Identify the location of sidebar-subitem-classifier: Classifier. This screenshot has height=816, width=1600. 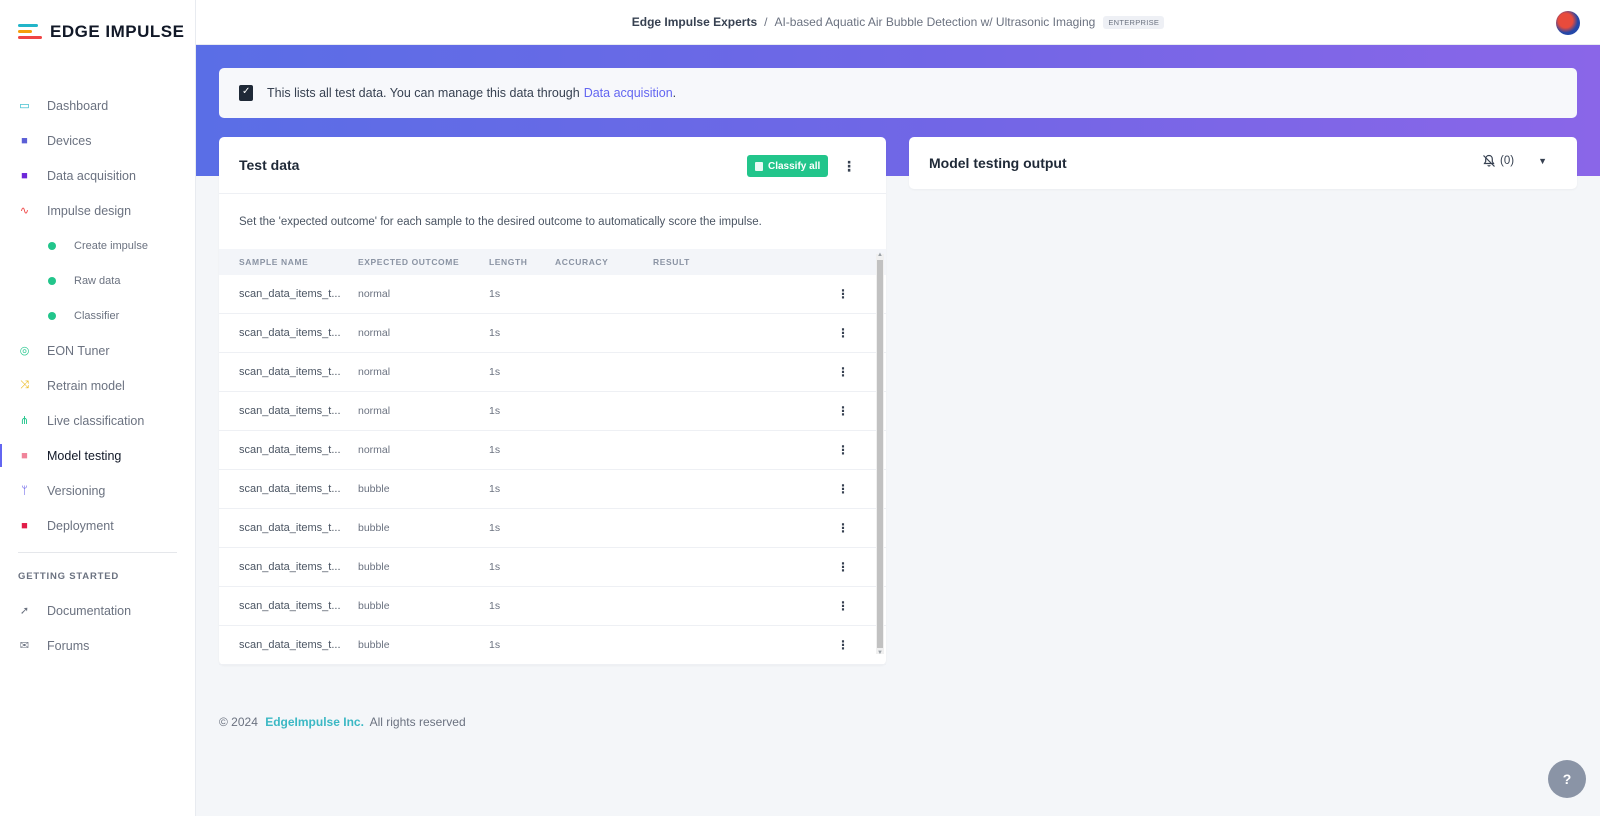
(98, 315).